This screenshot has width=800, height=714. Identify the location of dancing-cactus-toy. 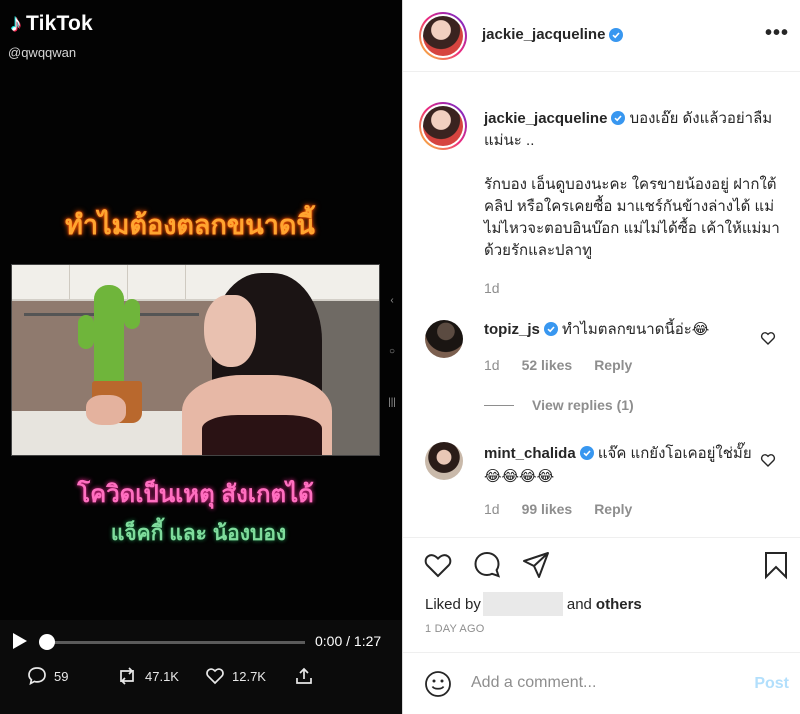
(109, 335).